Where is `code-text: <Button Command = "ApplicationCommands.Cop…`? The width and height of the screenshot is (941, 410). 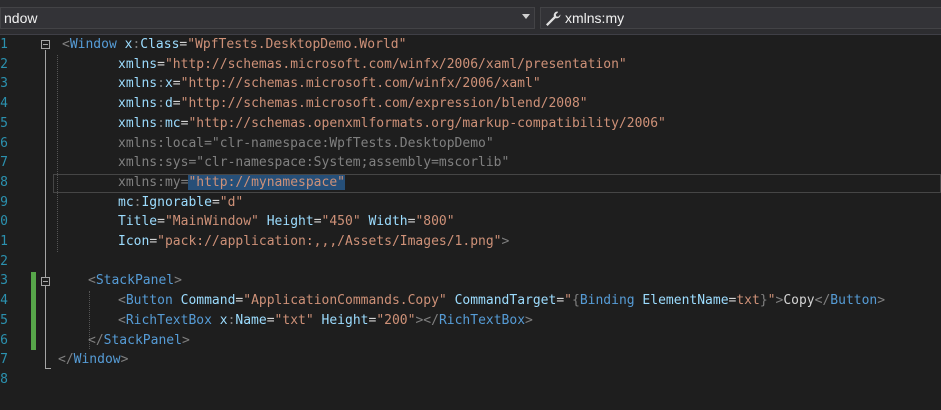 code-text: <Button Command = "ApplicationCommands.Cop… is located at coordinates (501, 301).